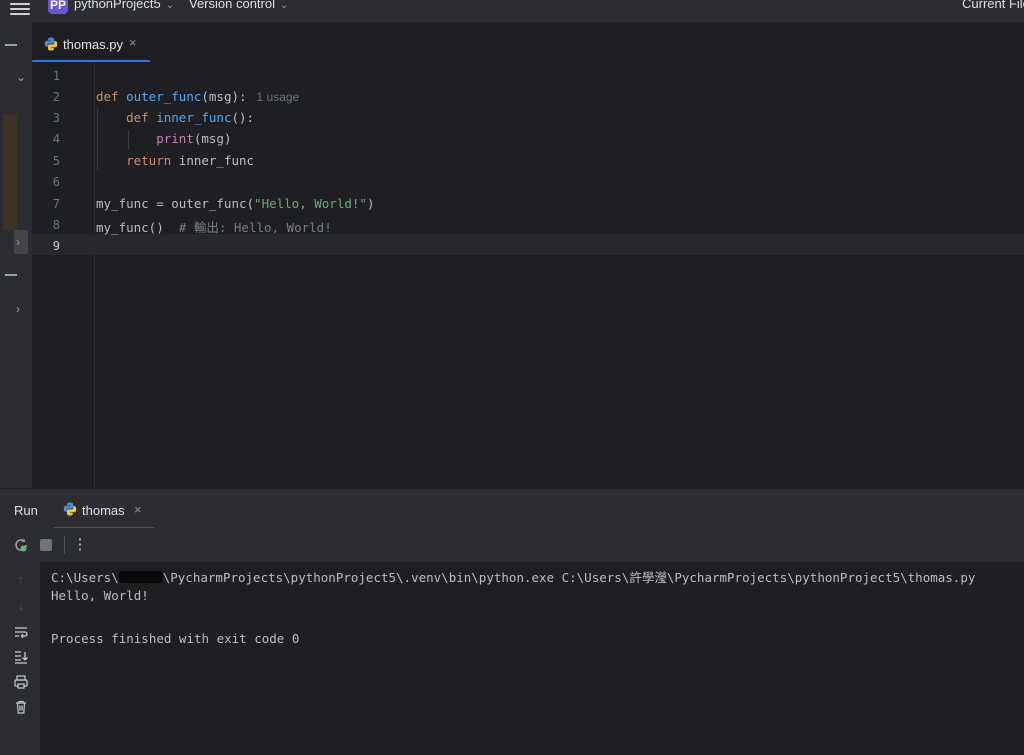  I want to click on tab-thomas-py: thomas.py ×, so click(91, 42).